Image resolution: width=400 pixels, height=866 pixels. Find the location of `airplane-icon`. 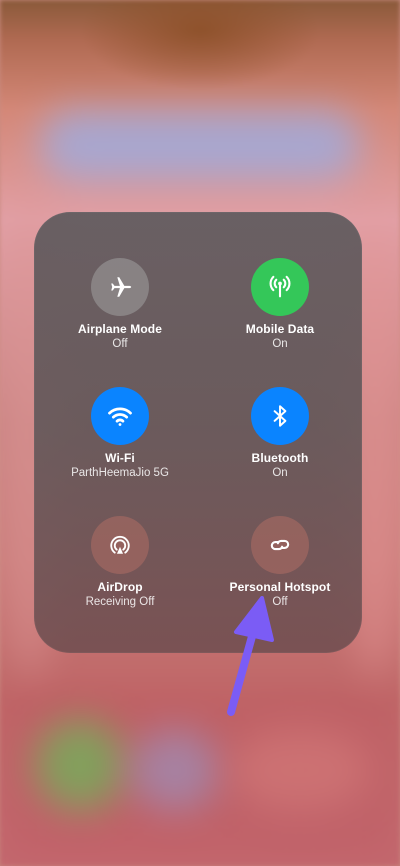

airplane-icon is located at coordinates (121, 287).